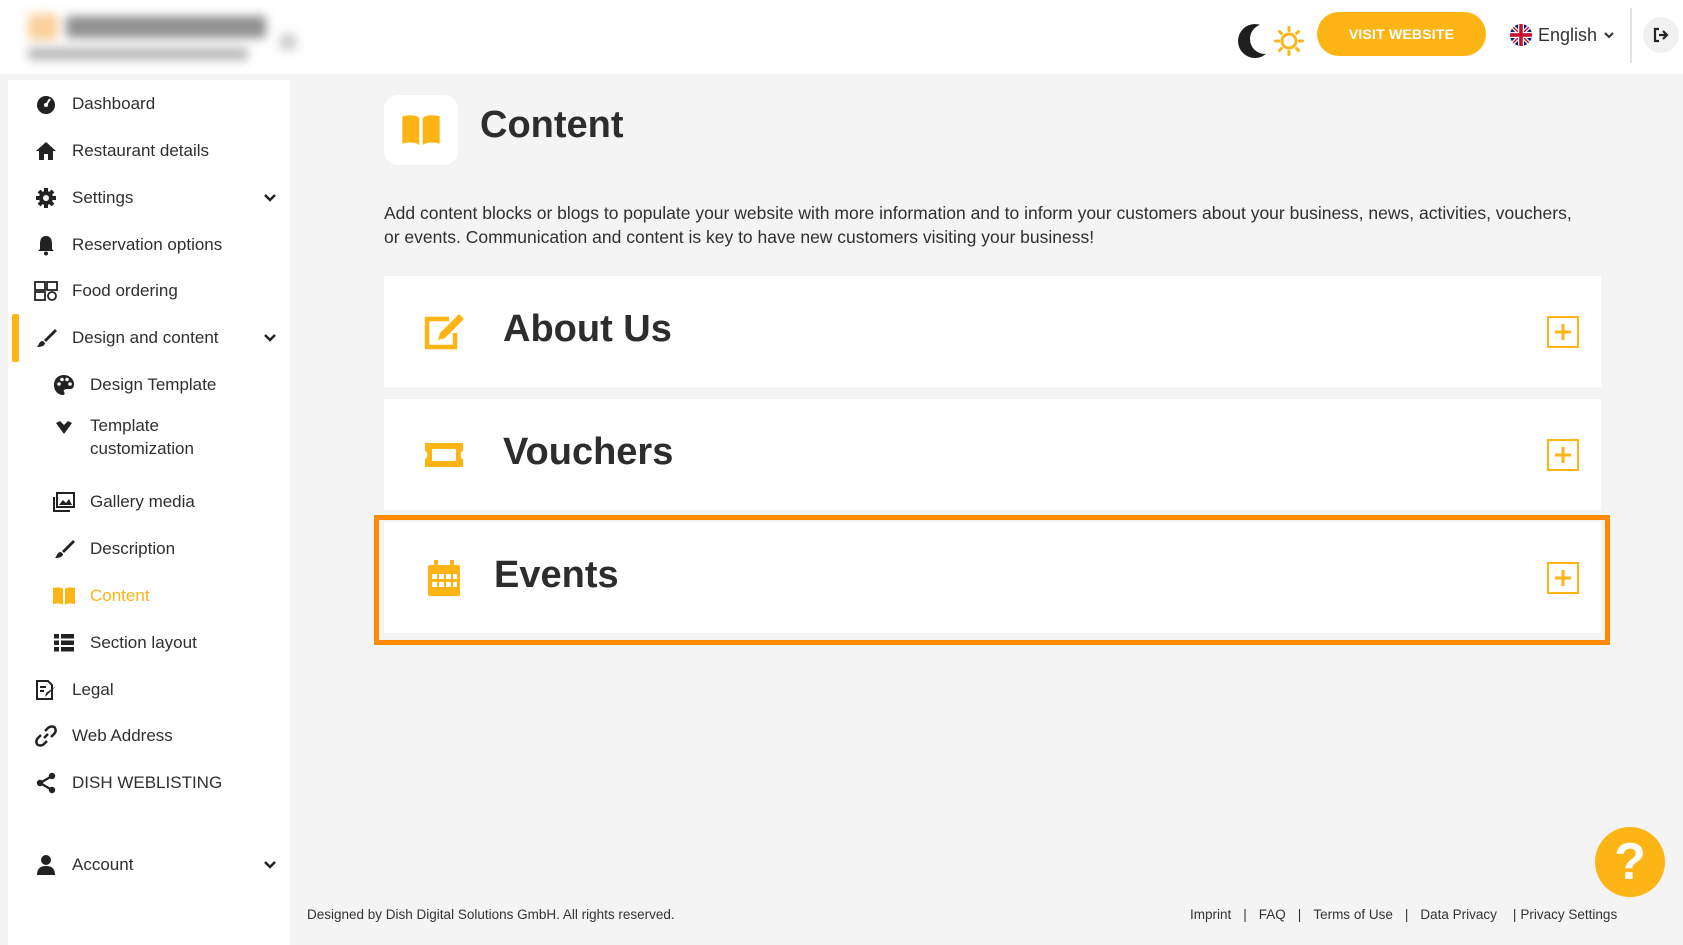 This screenshot has height=945, width=1683. I want to click on sidebar-item-settings: Settings, so click(149, 198).